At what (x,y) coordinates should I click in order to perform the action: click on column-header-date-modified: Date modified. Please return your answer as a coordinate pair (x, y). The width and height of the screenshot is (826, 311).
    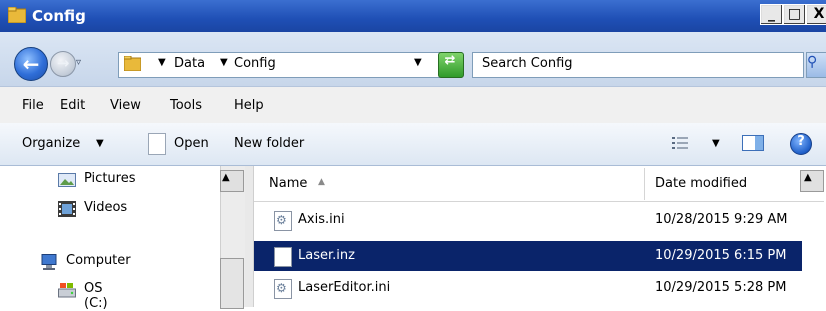
    Looking at the image, I should click on (701, 183).